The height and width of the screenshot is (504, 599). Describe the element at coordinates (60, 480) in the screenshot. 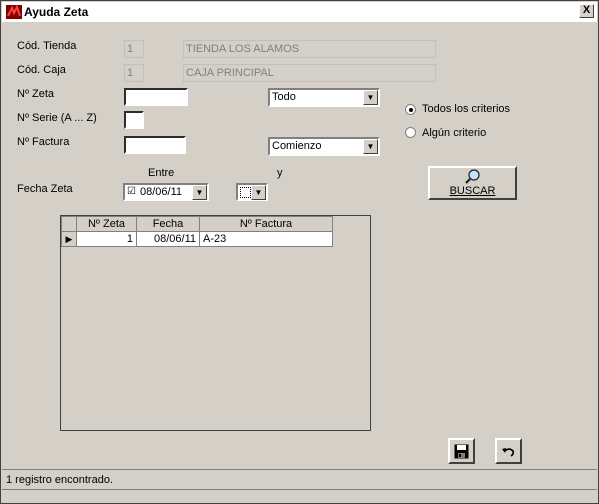

I see `status-text: 1 registro encontrado.` at that location.